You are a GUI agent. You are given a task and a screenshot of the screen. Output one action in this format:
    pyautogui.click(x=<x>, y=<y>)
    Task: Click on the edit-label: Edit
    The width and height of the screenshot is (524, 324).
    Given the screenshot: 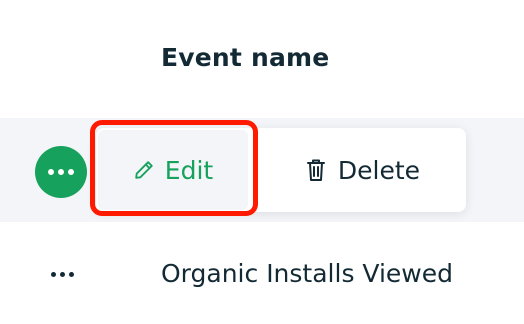 What is the action you would take?
    pyautogui.click(x=189, y=170)
    